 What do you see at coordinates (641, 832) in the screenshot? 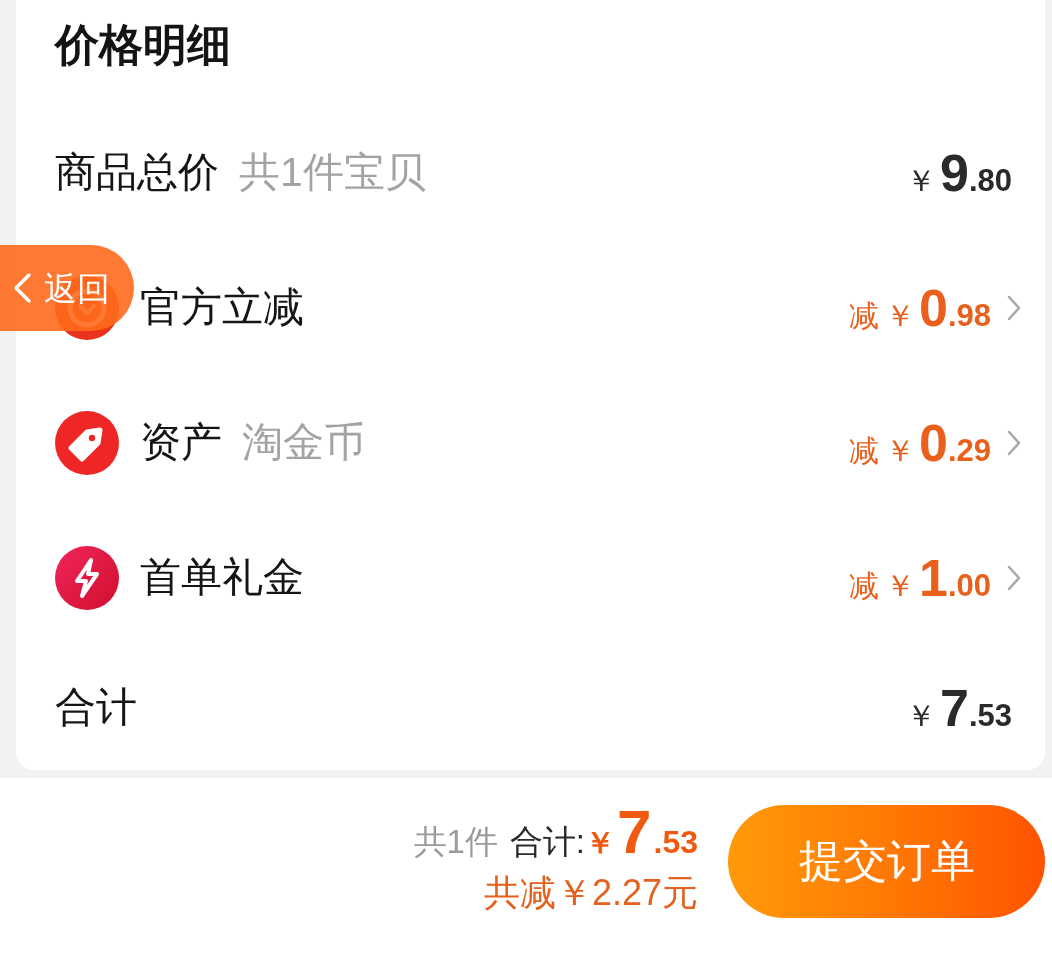
I see `order-total-price: ￥7.53` at bounding box center [641, 832].